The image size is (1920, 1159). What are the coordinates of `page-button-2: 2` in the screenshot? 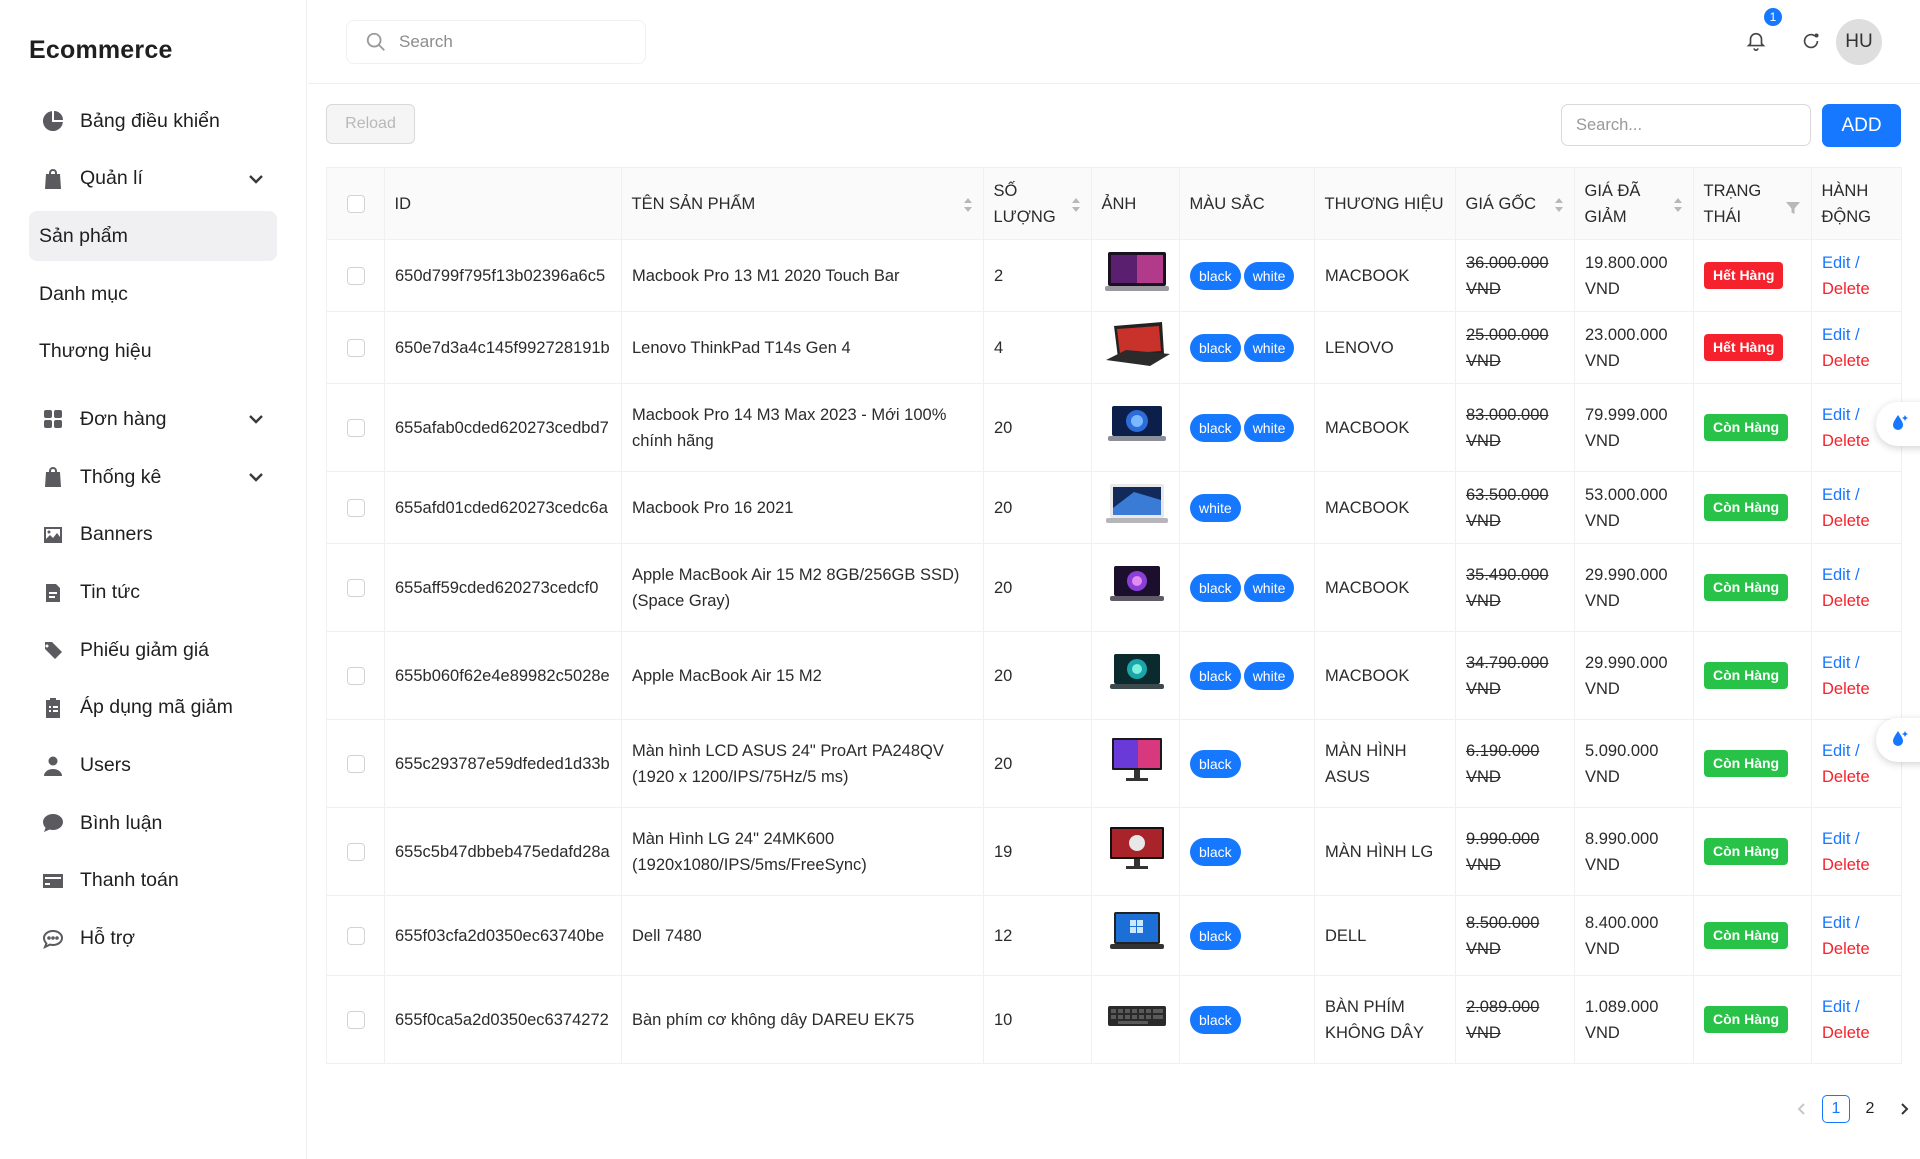 It's located at (1870, 1109).